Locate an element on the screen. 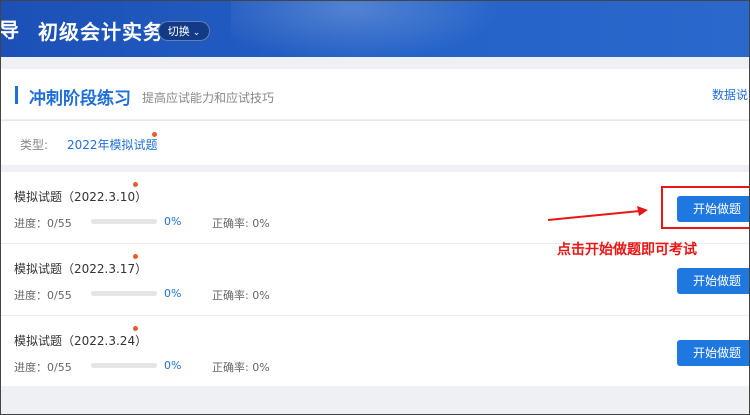 This screenshot has width=750, height=415. exam-title: 模拟试题（2022.3.17） is located at coordinates (81, 269).